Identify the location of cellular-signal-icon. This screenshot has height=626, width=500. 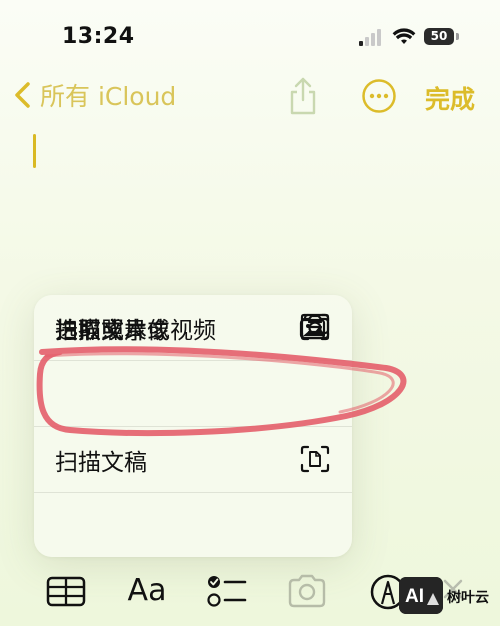
(372, 37).